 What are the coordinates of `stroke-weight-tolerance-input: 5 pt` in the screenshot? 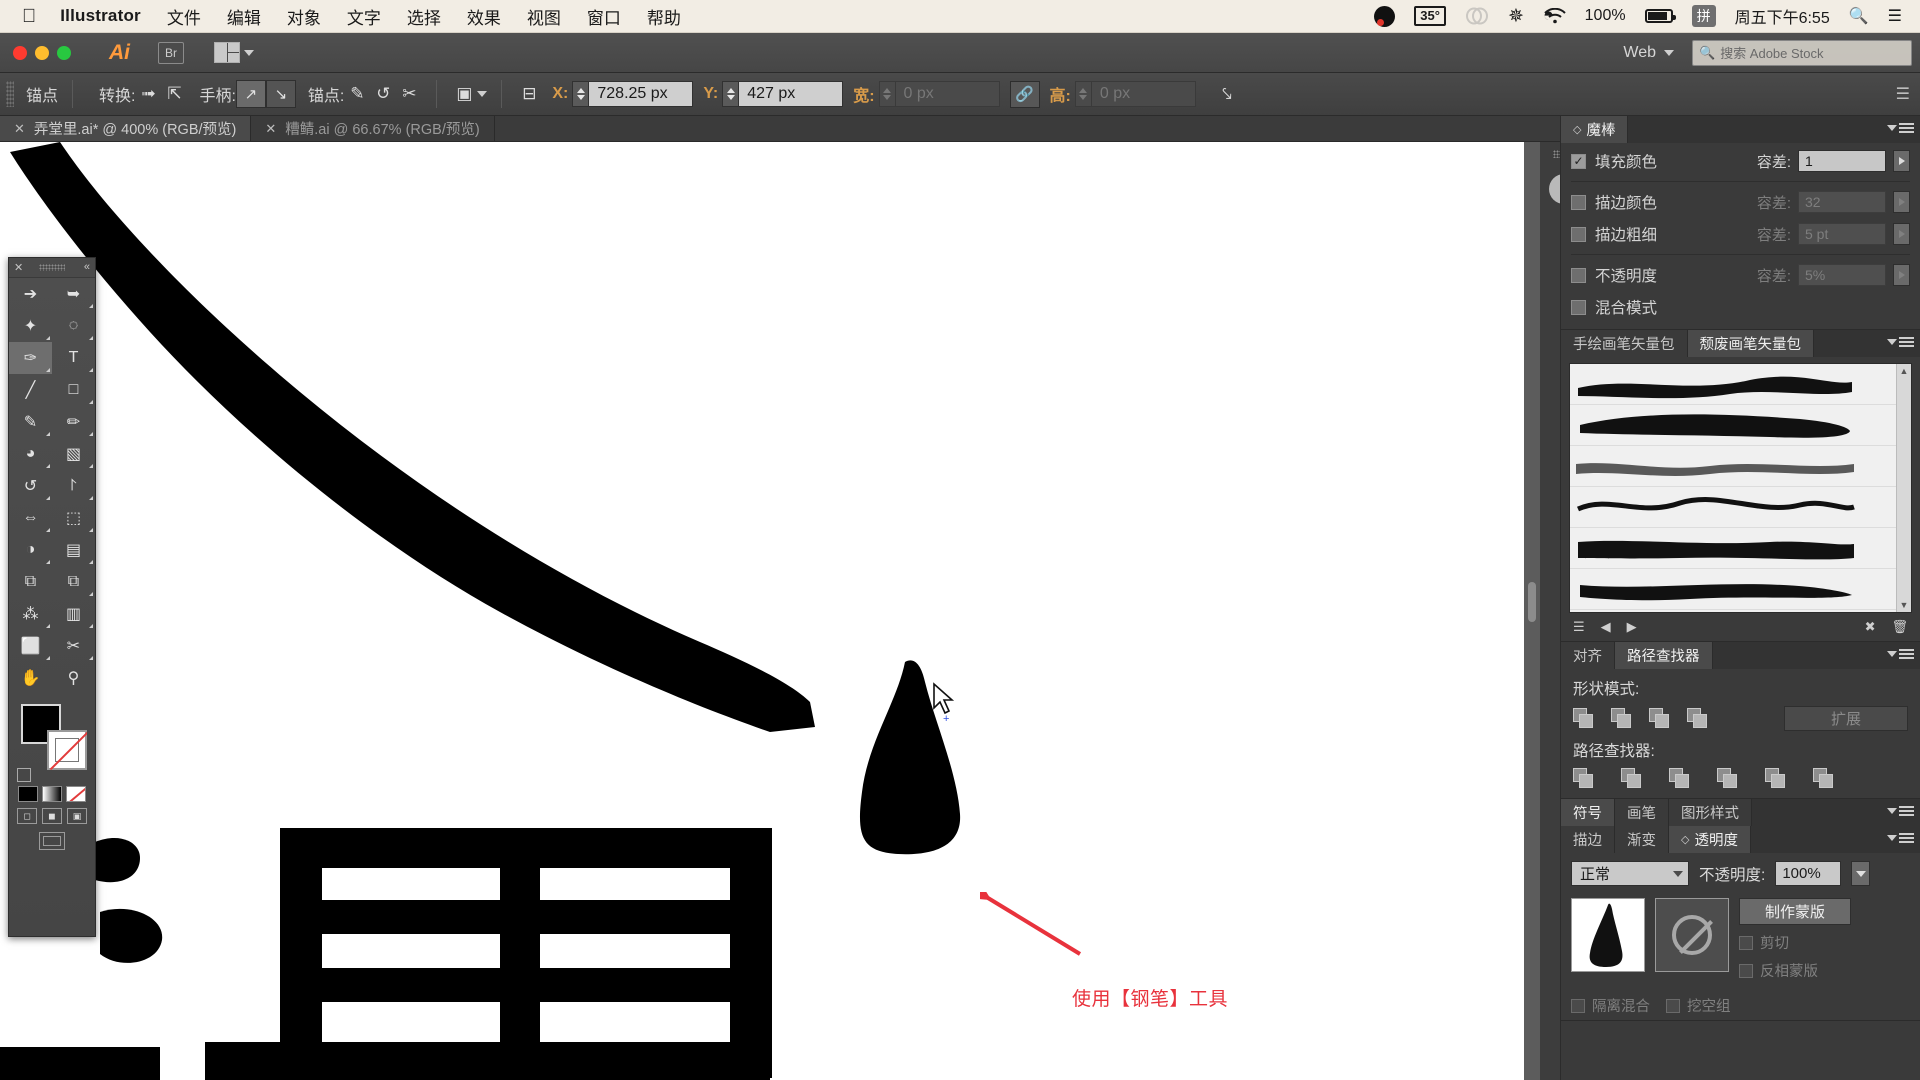 It's located at (1842, 234).